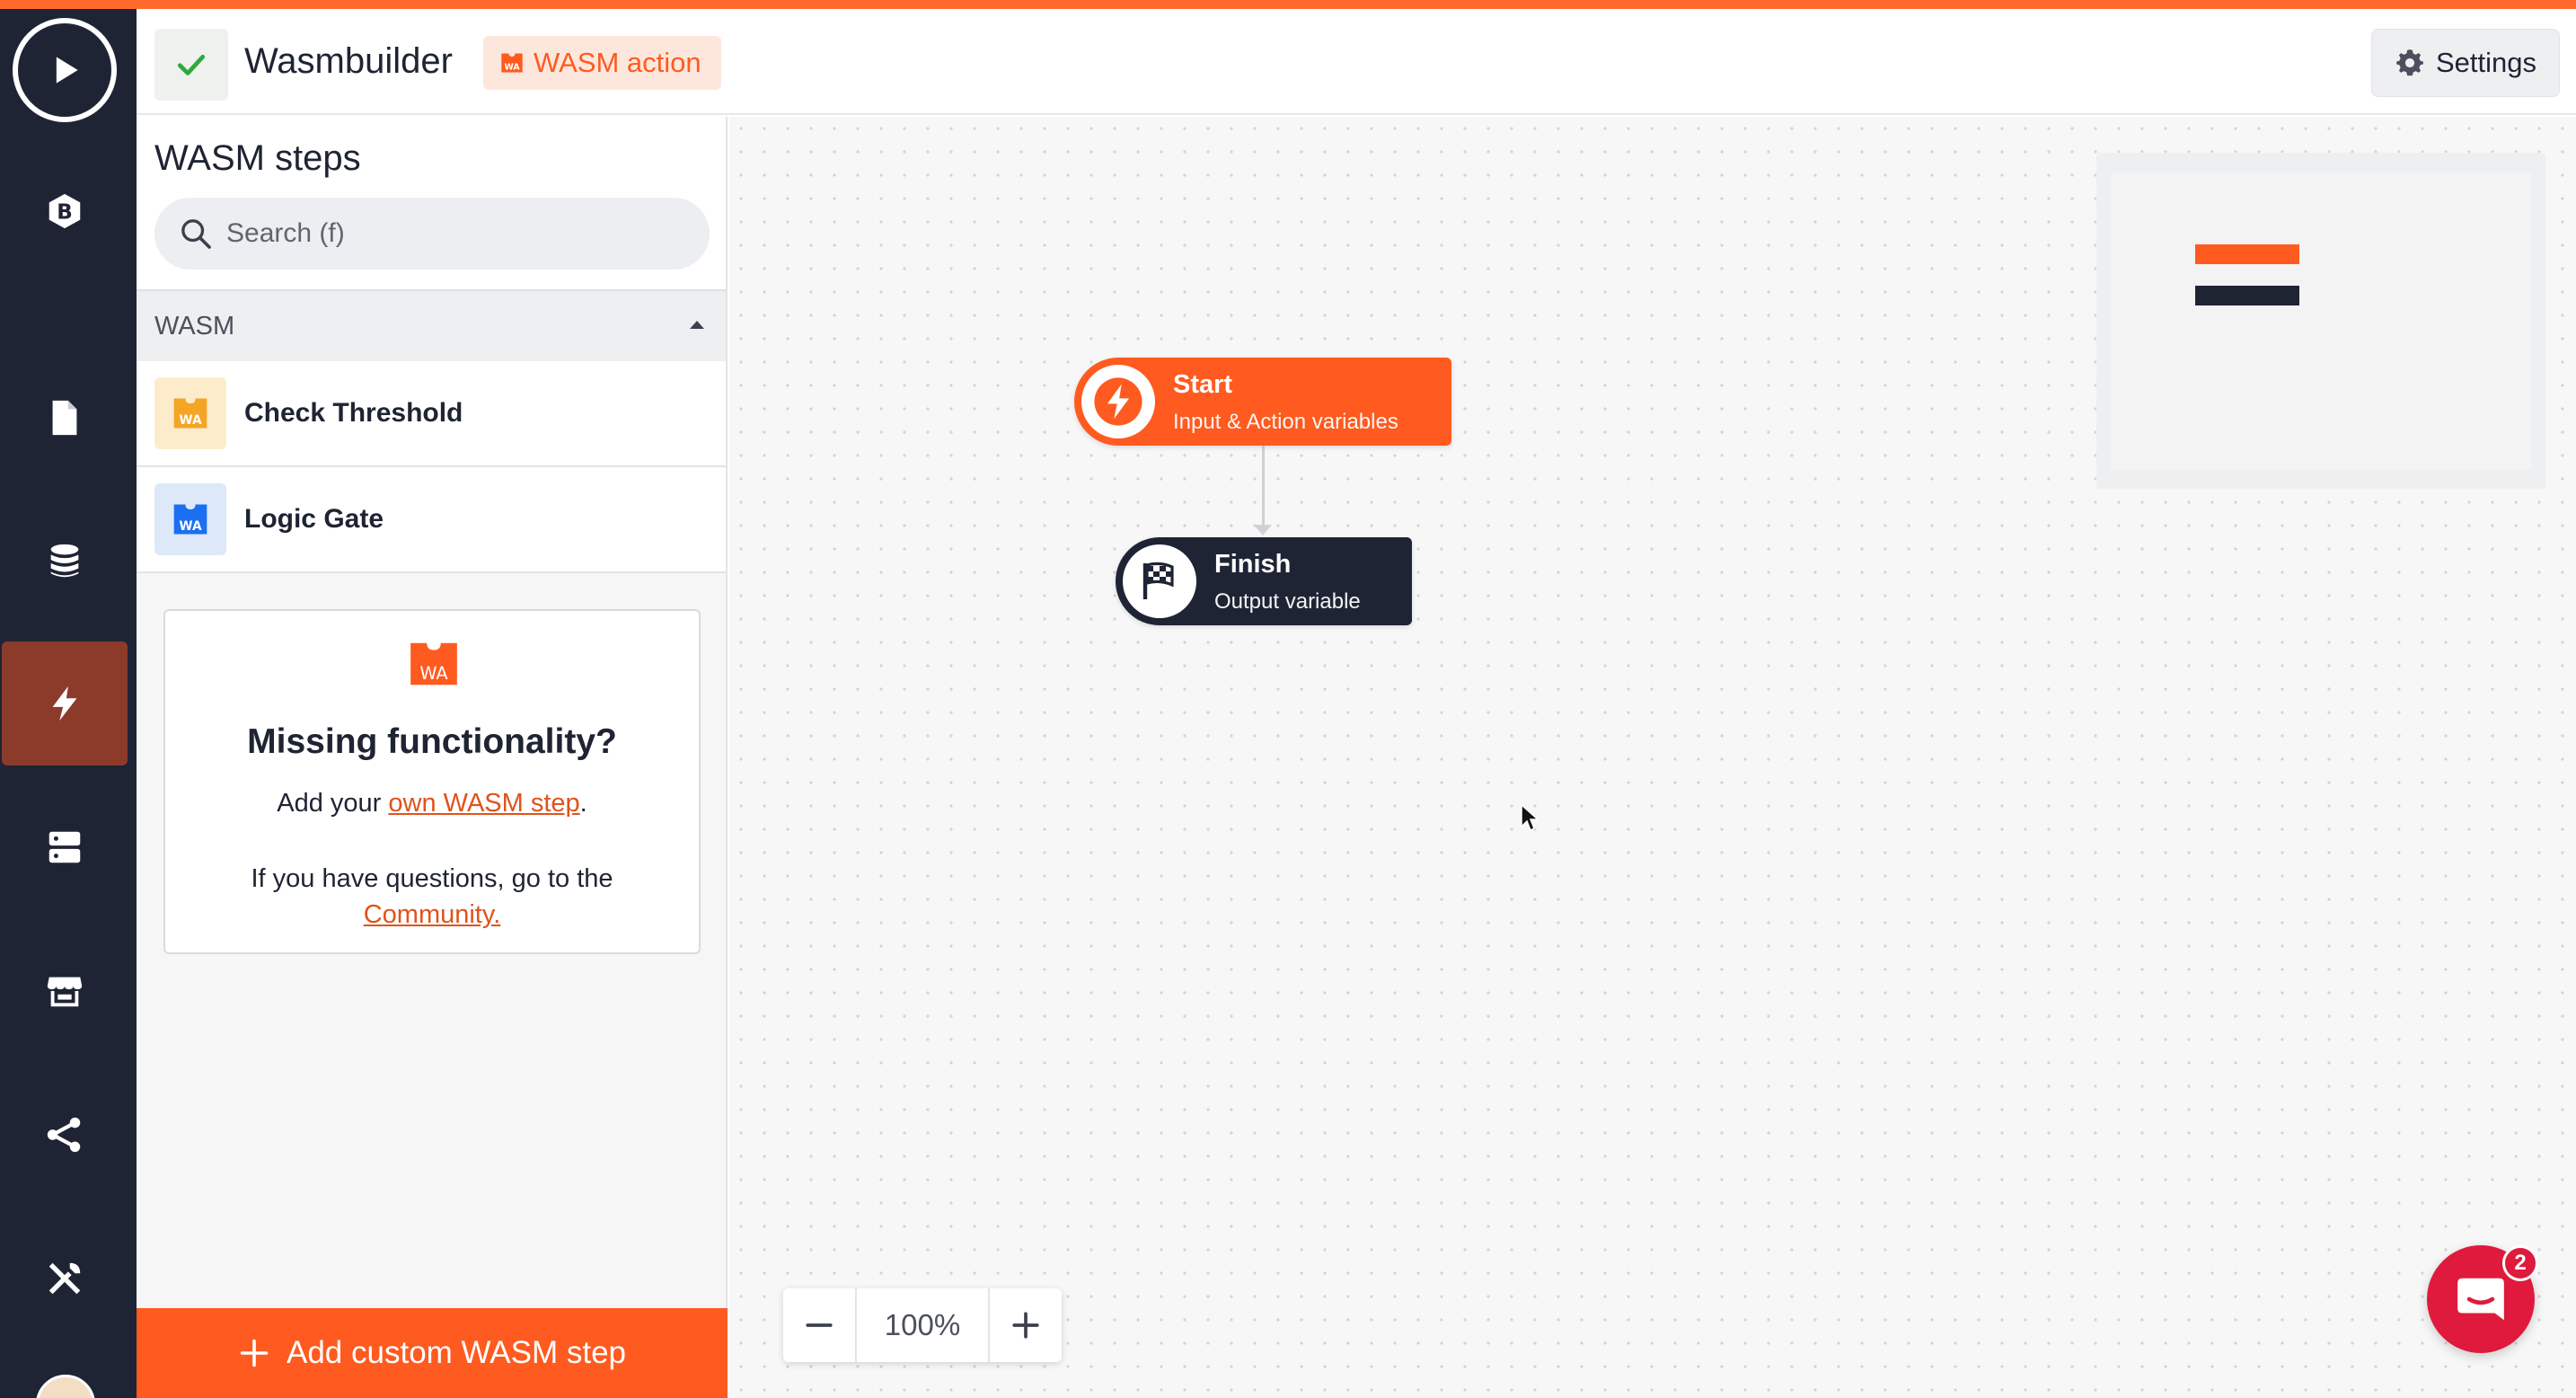 This screenshot has width=2576, height=1398. I want to click on brand-logo-letter: B, so click(65, 213).